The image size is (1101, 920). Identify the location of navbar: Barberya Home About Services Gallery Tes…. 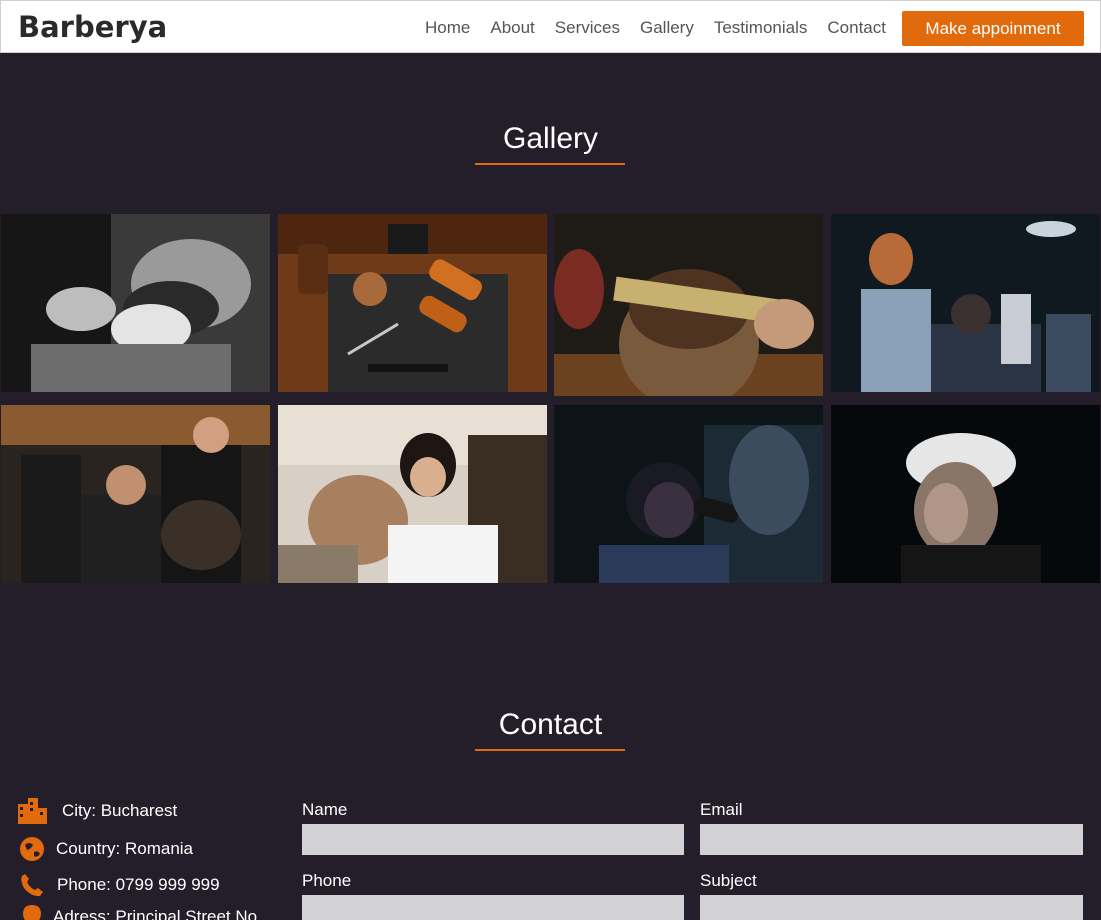
(550, 26).